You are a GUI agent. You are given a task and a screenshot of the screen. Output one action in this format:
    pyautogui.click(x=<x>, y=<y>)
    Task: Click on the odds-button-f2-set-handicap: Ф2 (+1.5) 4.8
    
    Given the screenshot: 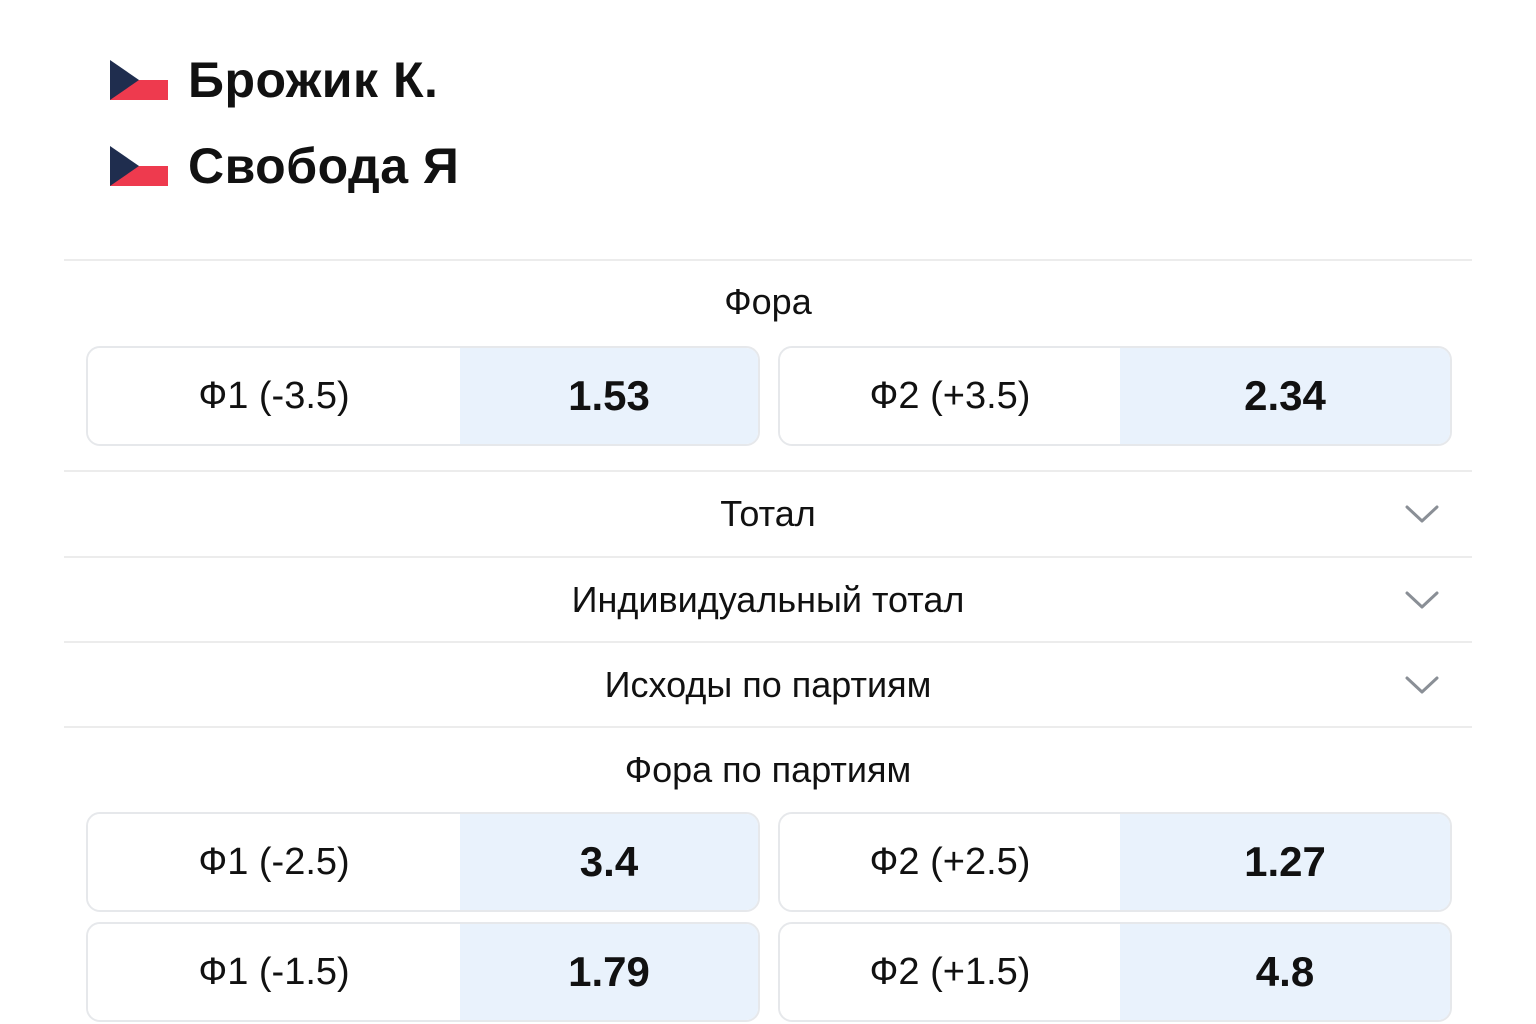 What is the action you would take?
    pyautogui.click(x=1115, y=972)
    